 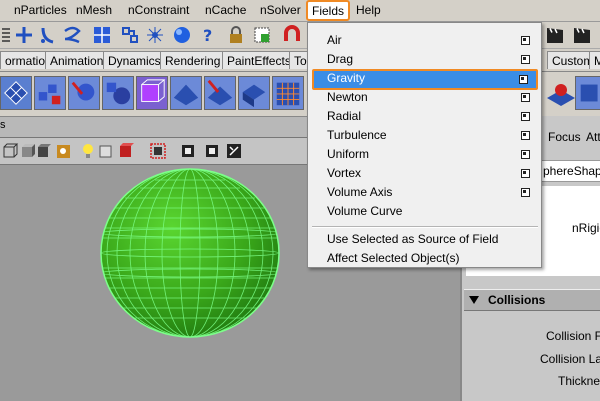 What do you see at coordinates (347, 97) in the screenshot?
I see `menu-item-label: Newton` at bounding box center [347, 97].